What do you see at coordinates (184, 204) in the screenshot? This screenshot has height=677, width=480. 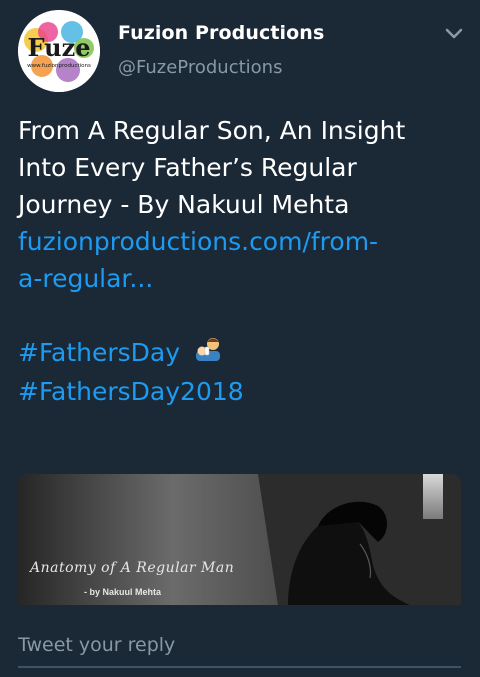 I see `tweet-text-line: Journey - By Nakuul Mehta` at bounding box center [184, 204].